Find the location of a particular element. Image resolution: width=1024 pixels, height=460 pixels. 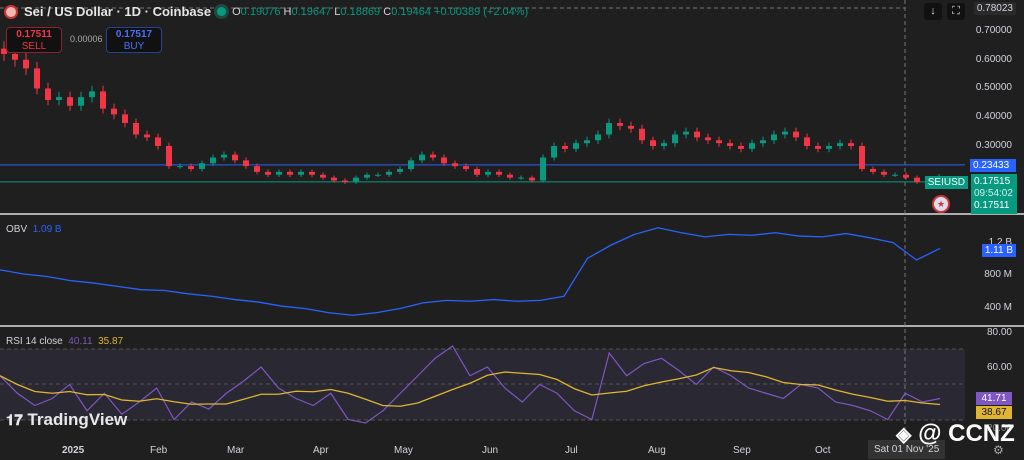

sell-button: 0.17511 SELL is located at coordinates (34, 40).